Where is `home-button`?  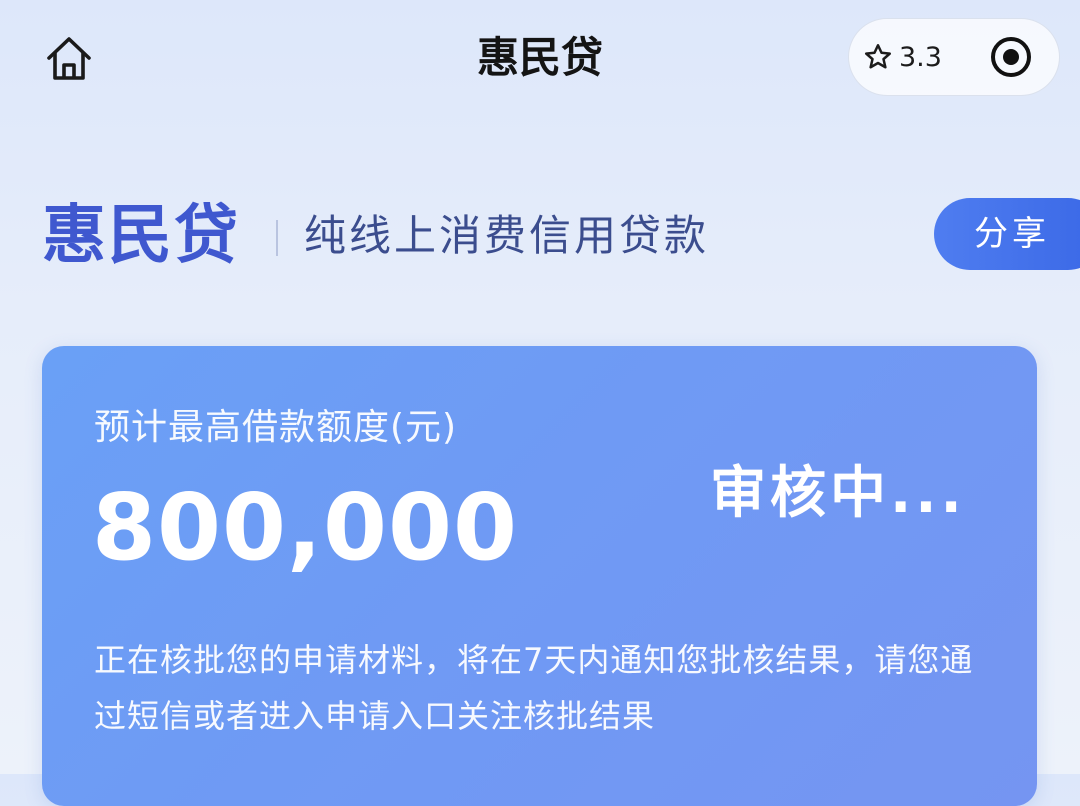
home-button is located at coordinates (69, 58).